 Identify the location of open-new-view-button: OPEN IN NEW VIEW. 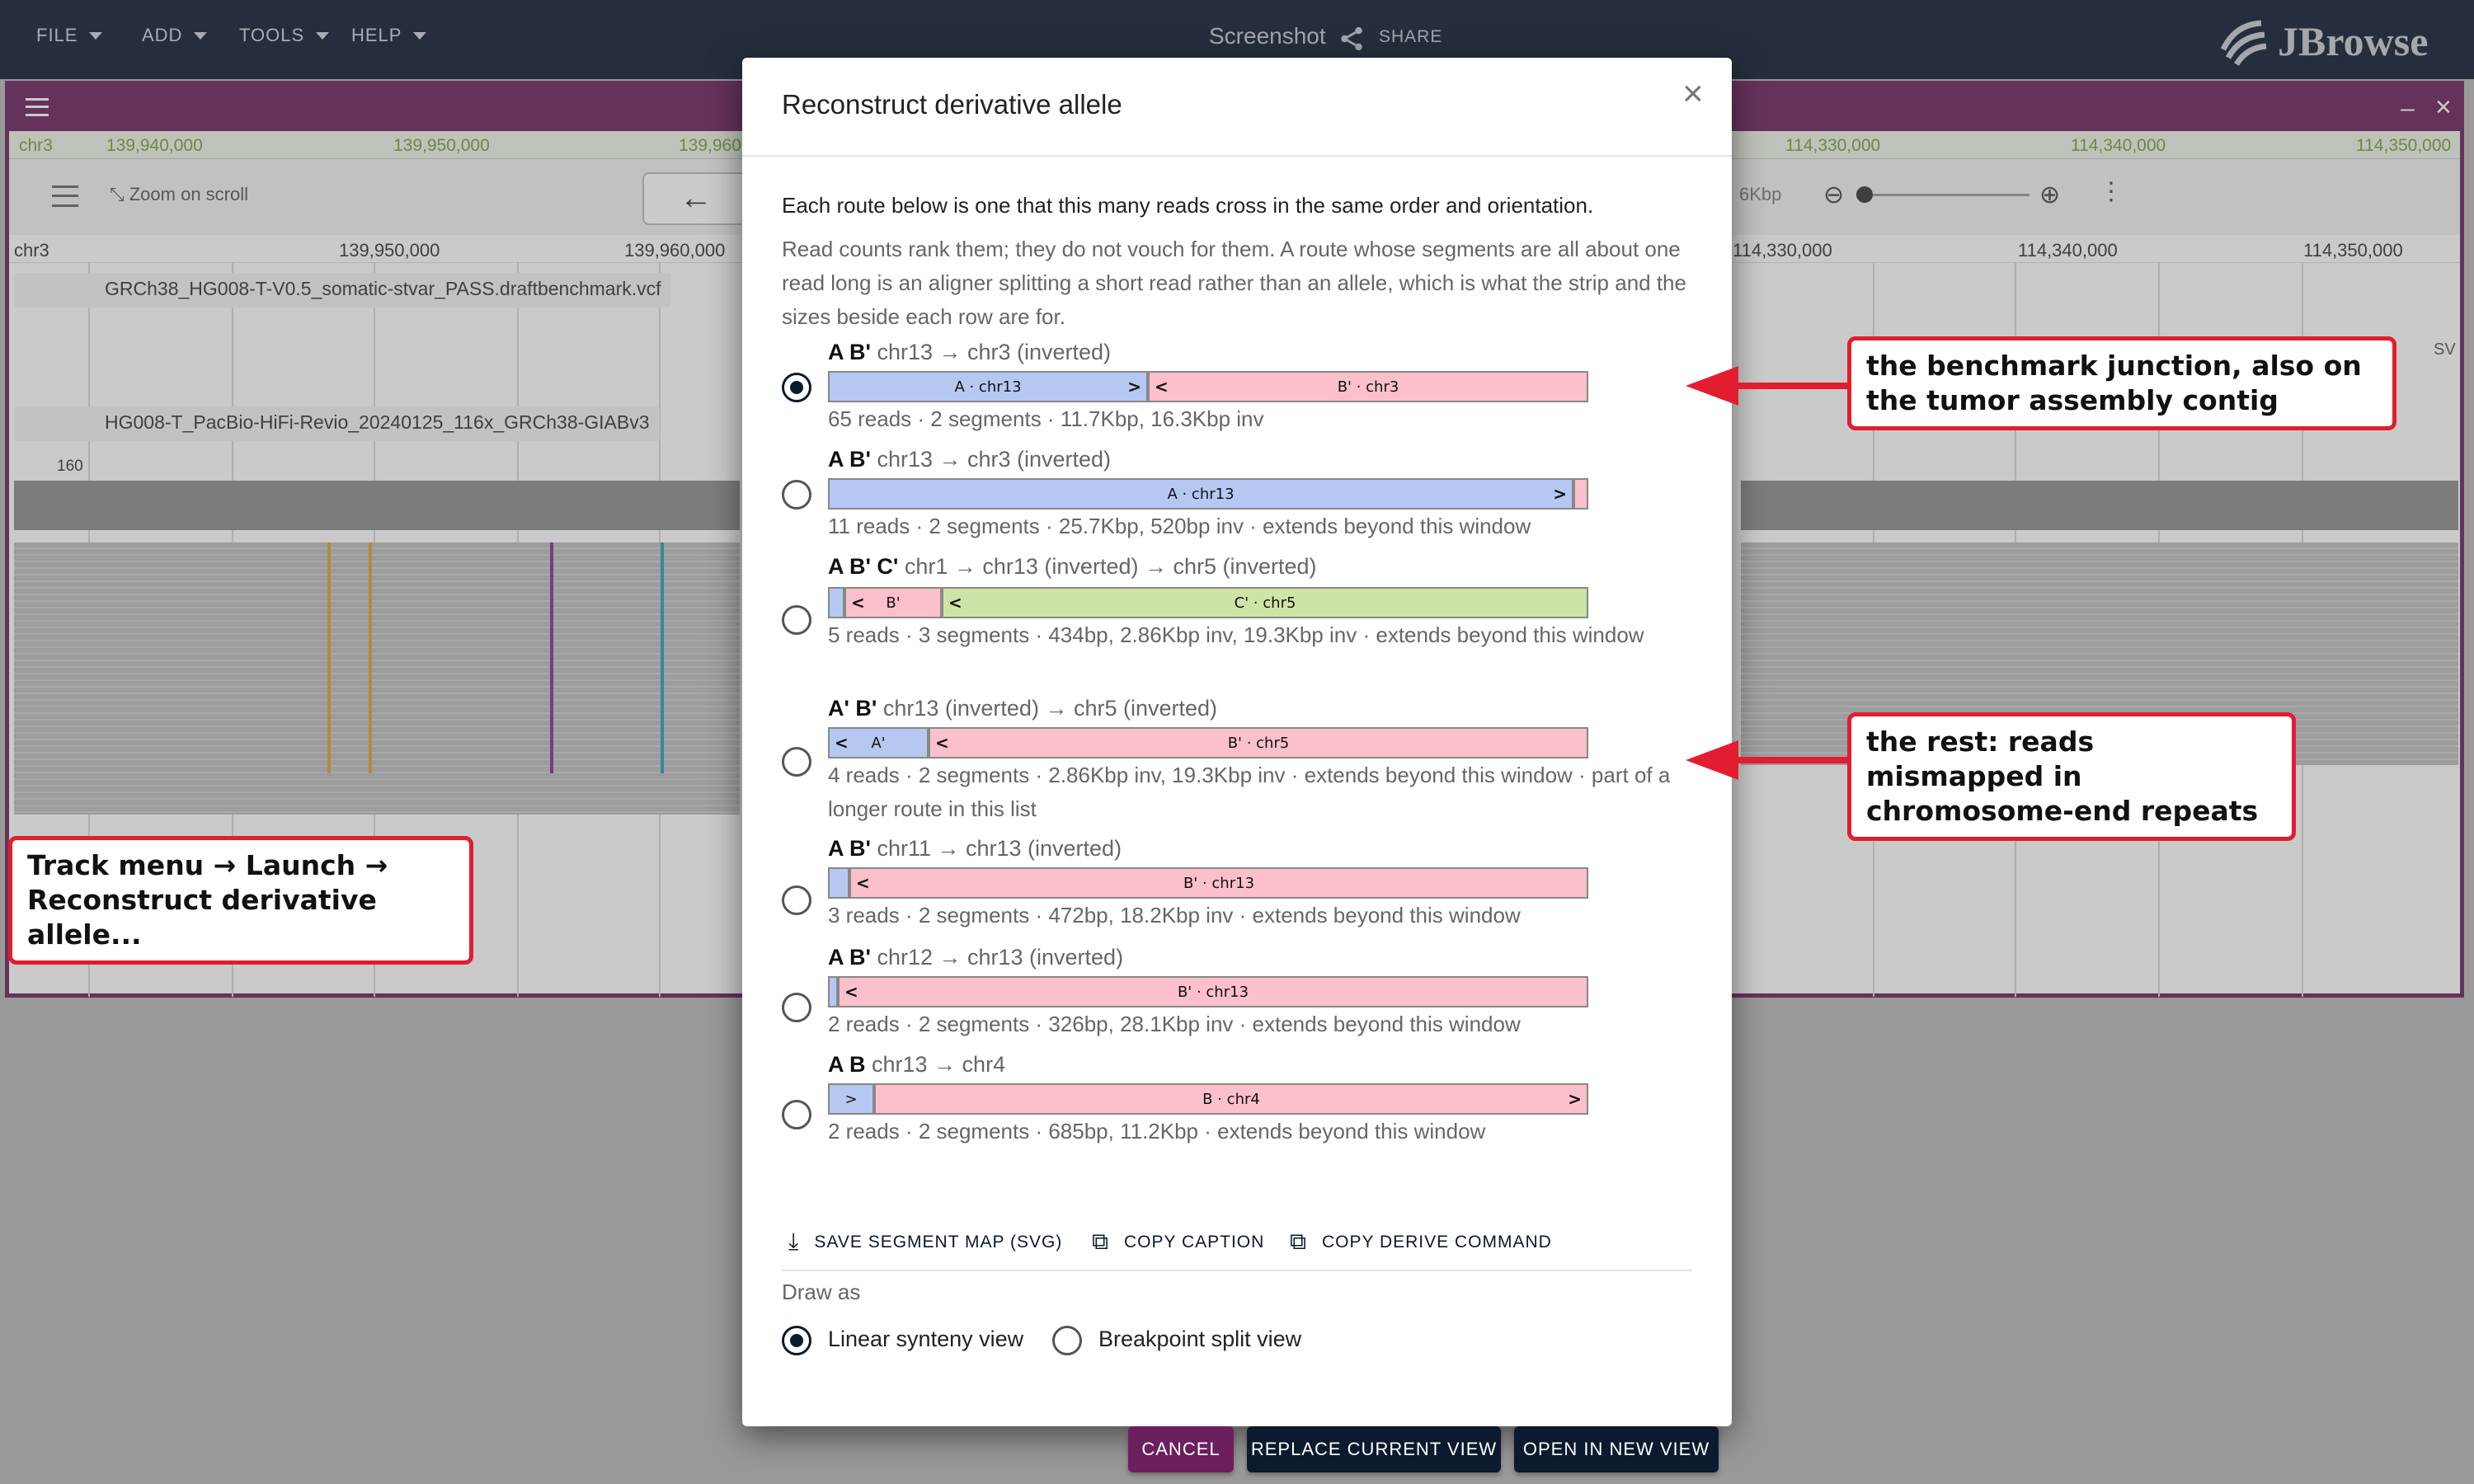
(1616, 1449).